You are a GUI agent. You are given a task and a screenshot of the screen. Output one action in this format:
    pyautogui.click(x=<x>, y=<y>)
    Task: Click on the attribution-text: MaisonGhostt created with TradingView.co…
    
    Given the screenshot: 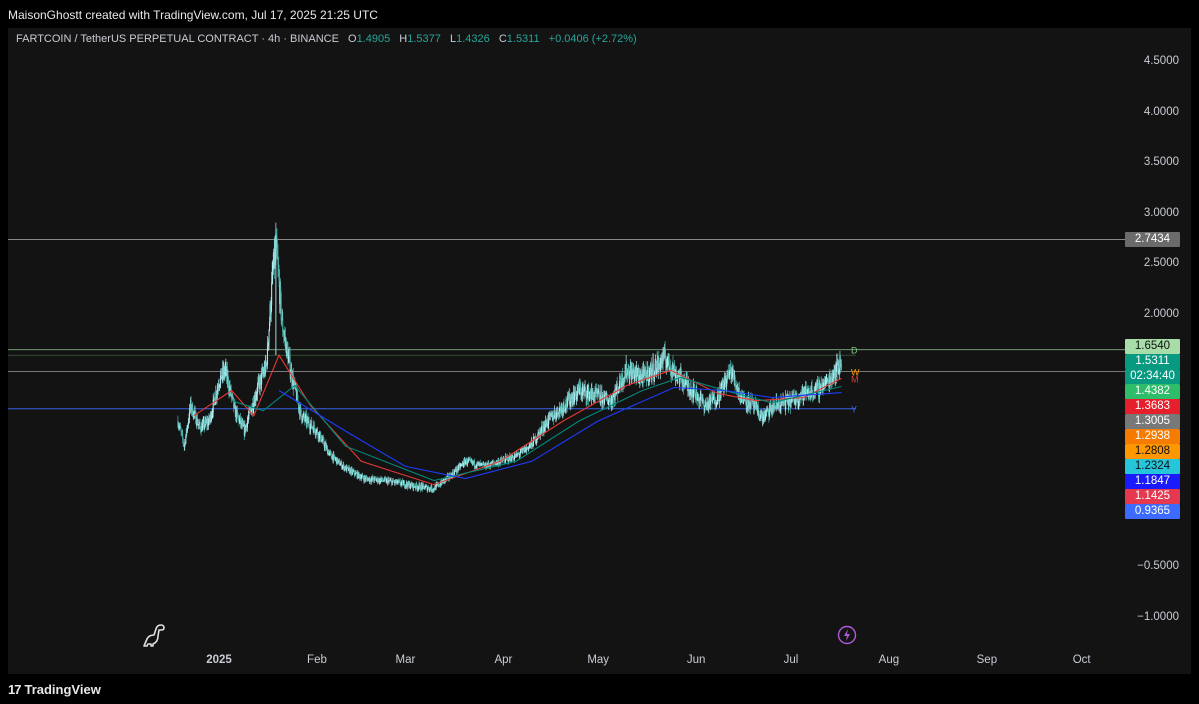 What is the action you would take?
    pyautogui.click(x=193, y=15)
    